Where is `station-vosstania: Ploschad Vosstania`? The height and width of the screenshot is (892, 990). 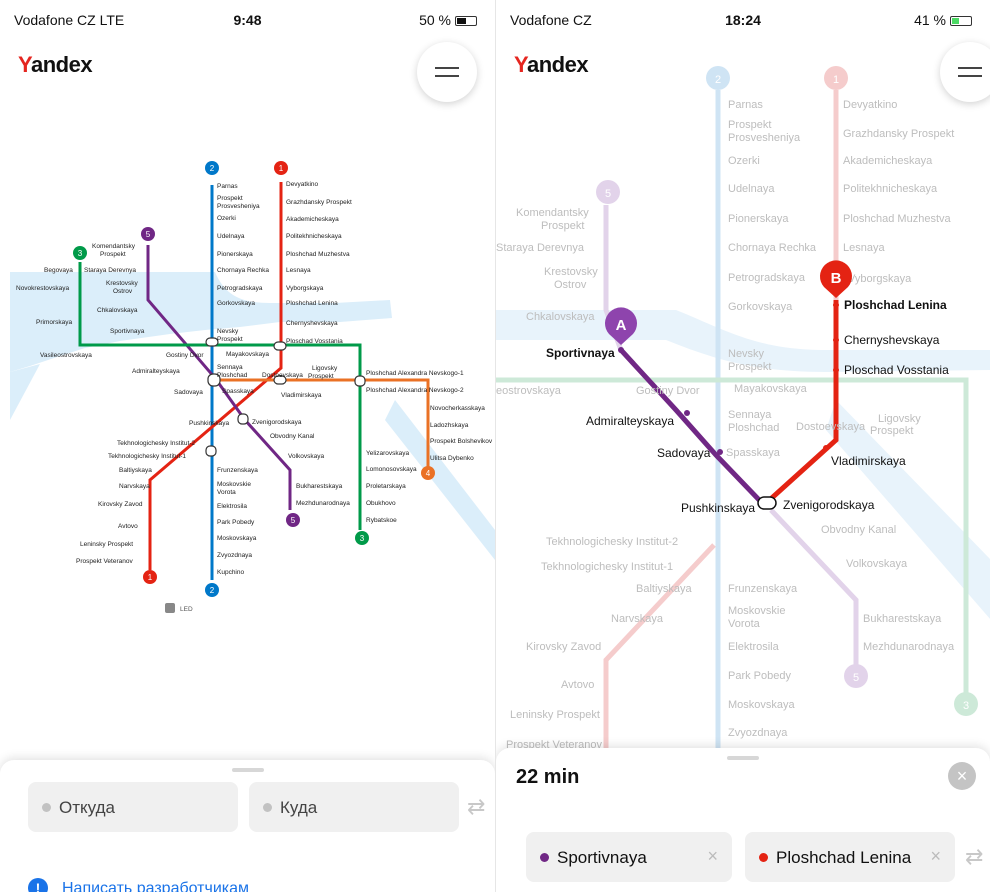
station-vosstania: Ploschad Vosstania is located at coordinates (314, 341).